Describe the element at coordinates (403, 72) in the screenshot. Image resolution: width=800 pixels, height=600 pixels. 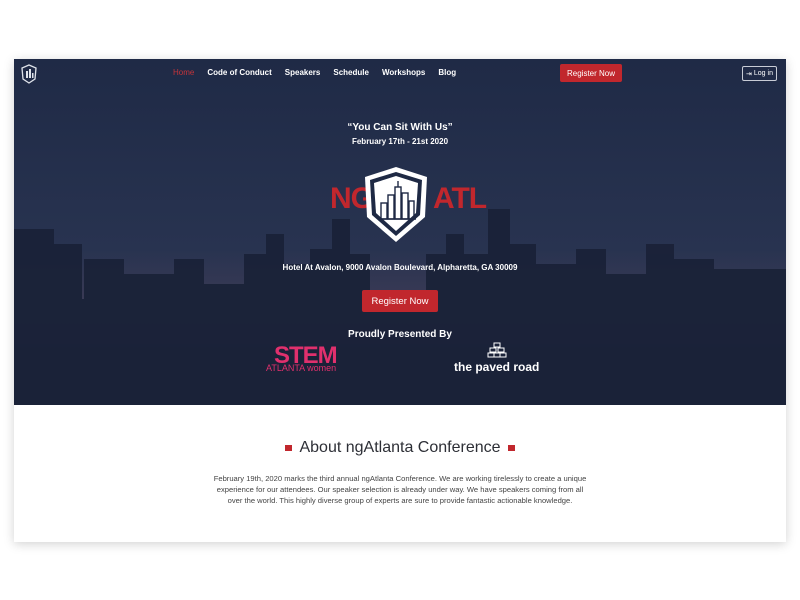
I see `nav-workshops: Workshops` at that location.